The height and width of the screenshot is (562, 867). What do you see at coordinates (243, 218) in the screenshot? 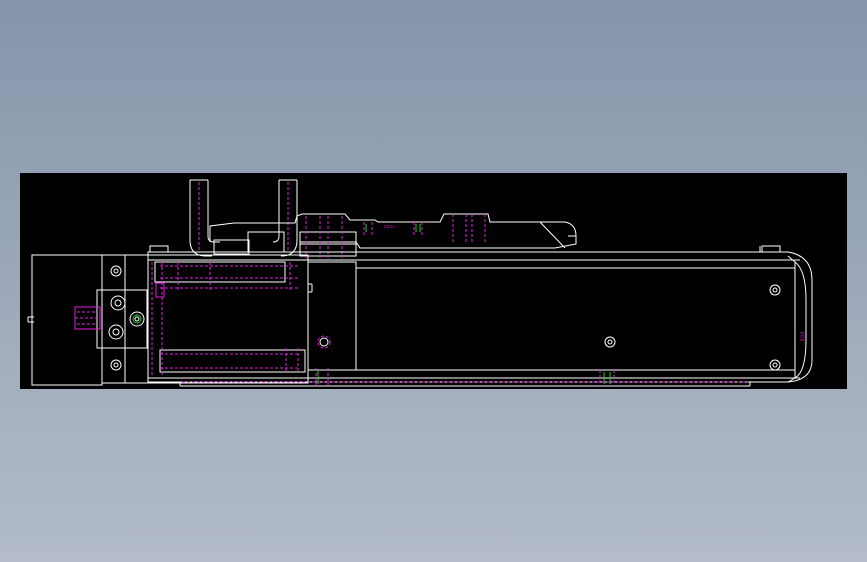
I see `pneumatic-tubes` at bounding box center [243, 218].